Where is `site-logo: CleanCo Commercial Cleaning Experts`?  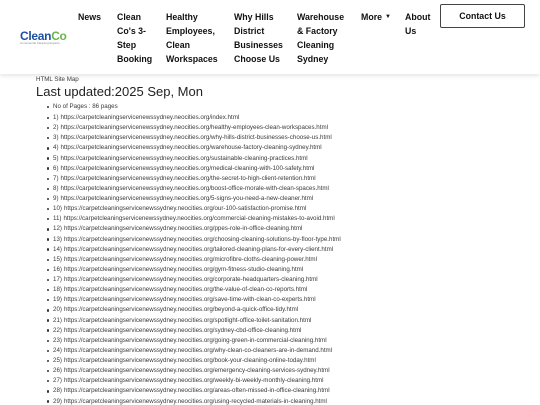
site-logo: CleanCo Commercial Cleaning Experts is located at coordinates (43, 38).